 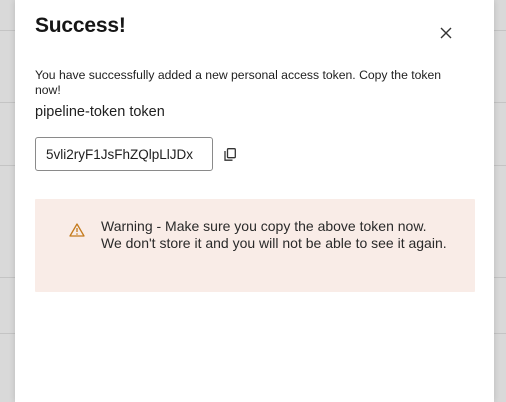 What do you see at coordinates (80, 25) in the screenshot?
I see `modal-title: Success!` at bounding box center [80, 25].